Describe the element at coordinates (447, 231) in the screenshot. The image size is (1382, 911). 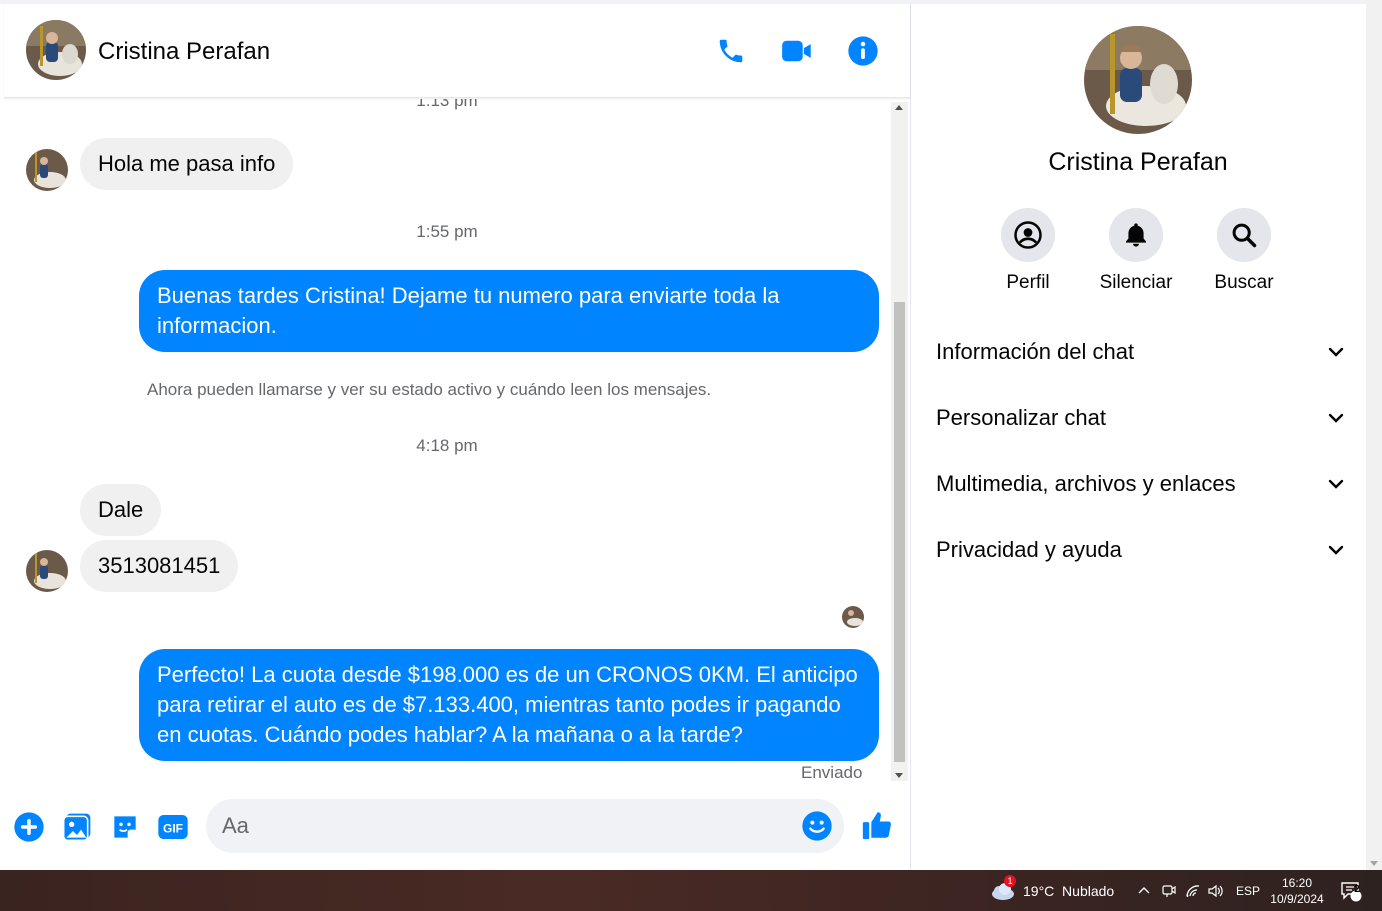
I see `timestamp: 1:55 pm` at that location.